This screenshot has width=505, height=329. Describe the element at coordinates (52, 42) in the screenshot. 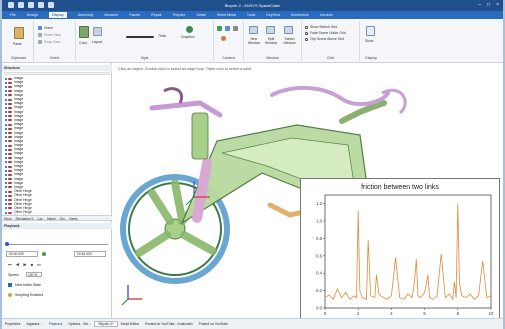

I see `snap-view-label: Snap View` at that location.